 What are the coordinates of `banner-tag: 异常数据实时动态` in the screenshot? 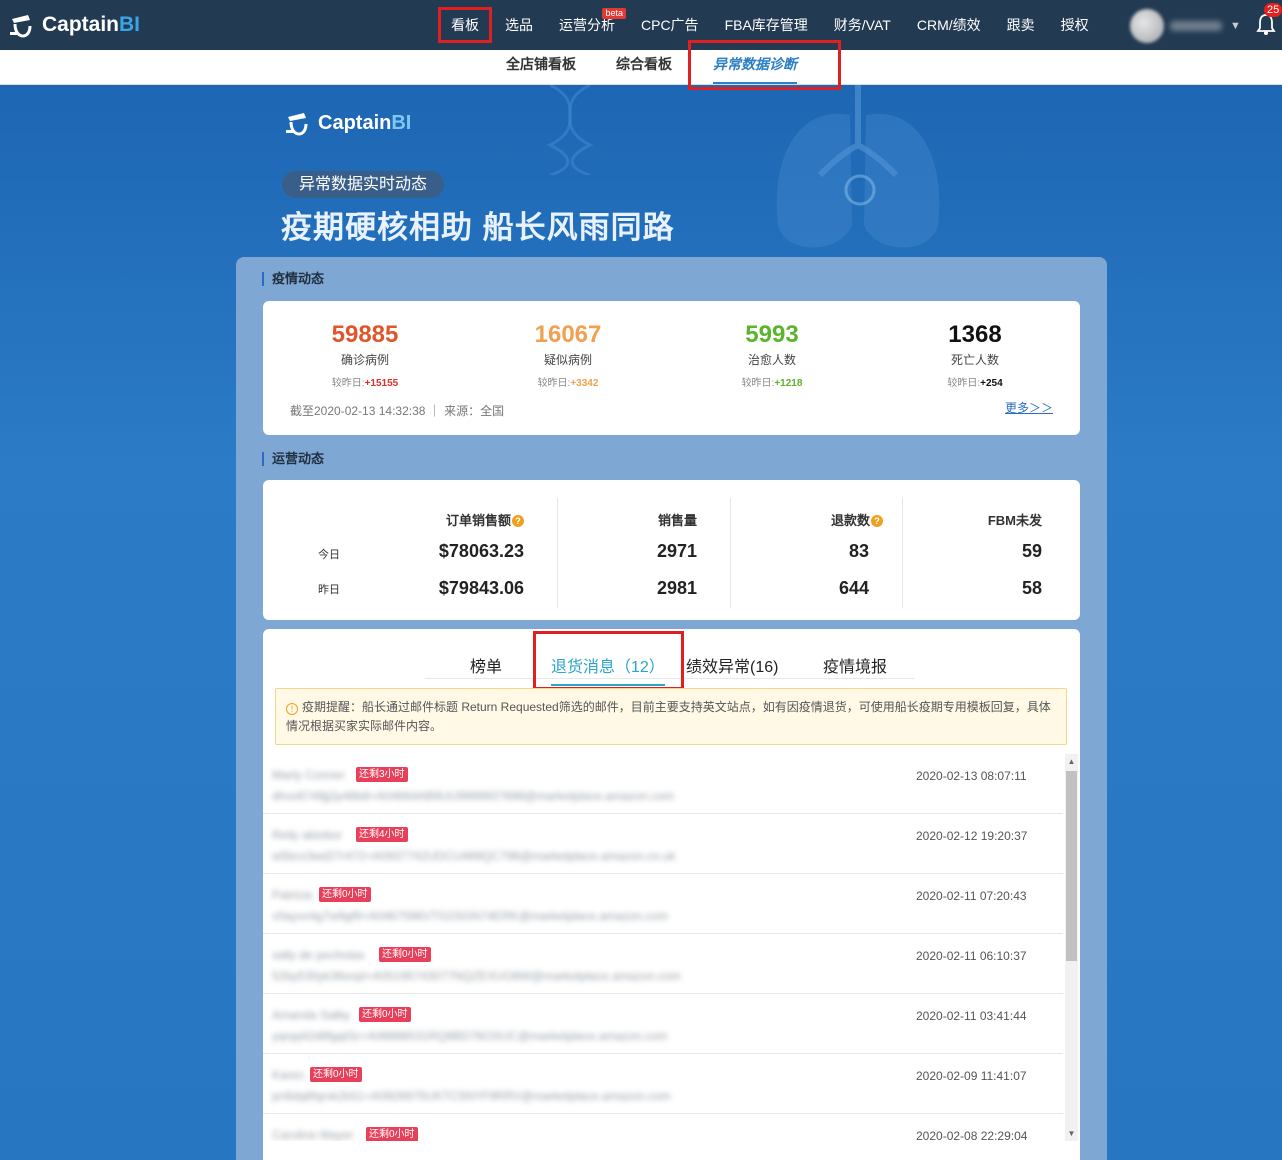 It's located at (363, 184).